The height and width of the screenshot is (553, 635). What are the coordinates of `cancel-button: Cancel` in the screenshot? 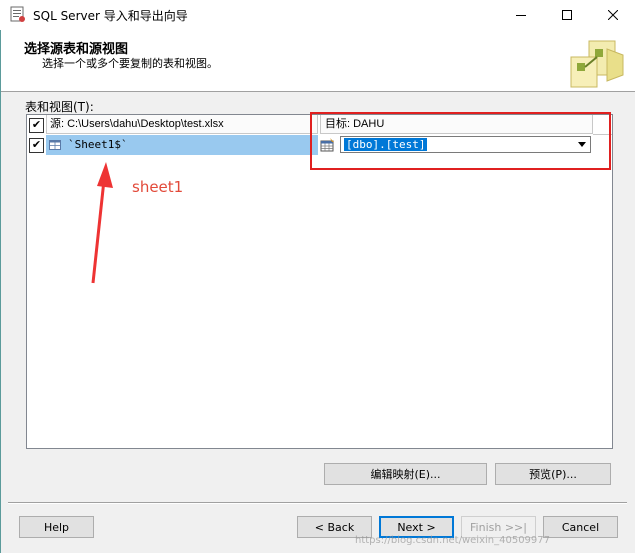 It's located at (580, 527).